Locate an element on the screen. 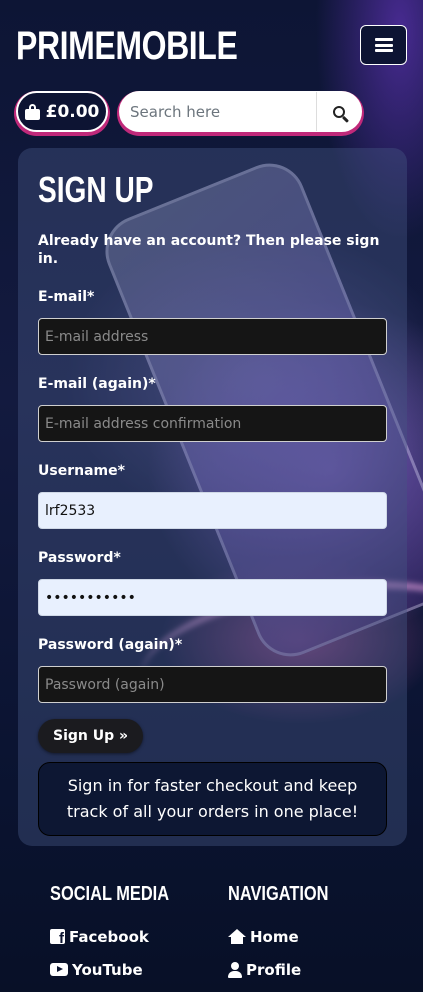  password-group: Password* is located at coordinates (212, 582).